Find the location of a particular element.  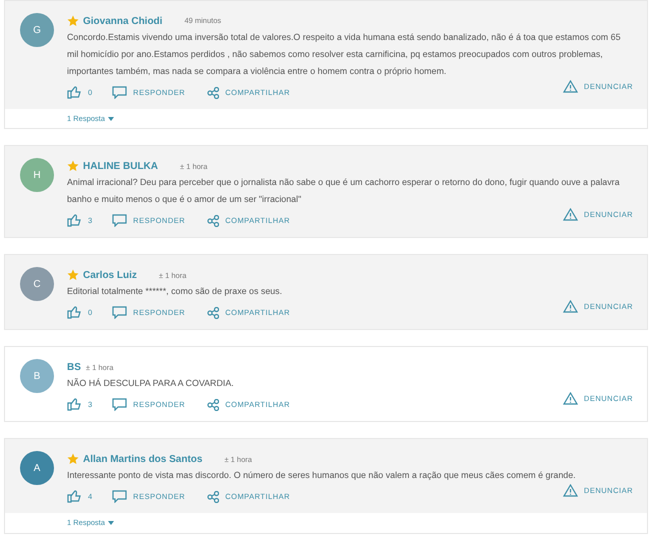

author-name: BS is located at coordinates (74, 367).